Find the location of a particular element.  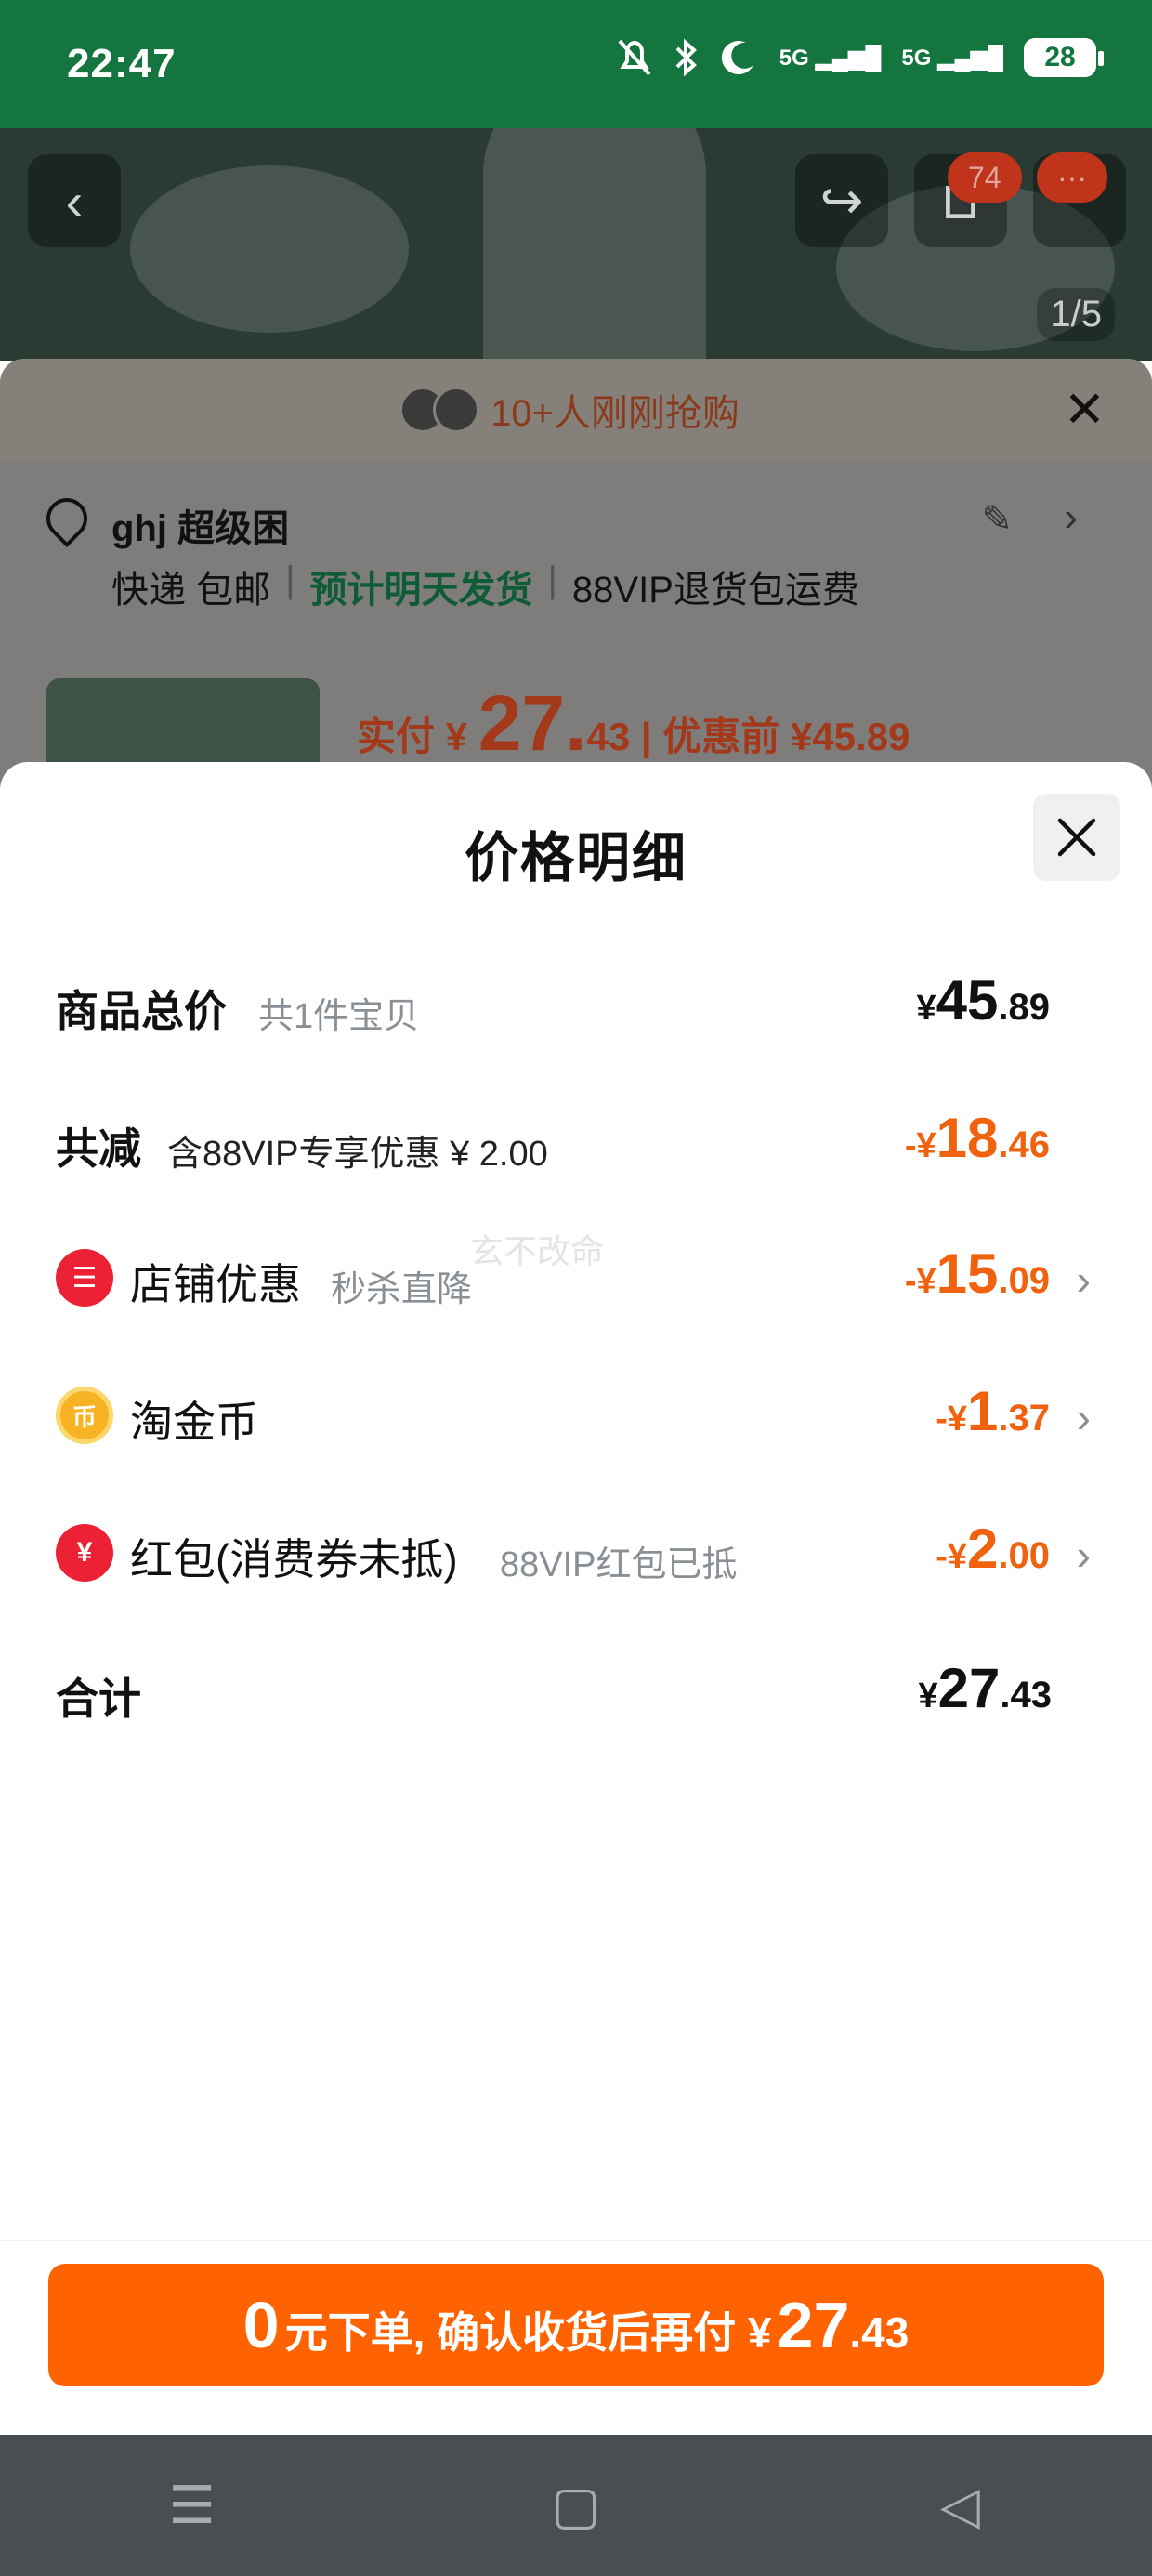

pay-dec: .43 is located at coordinates (879, 2332).